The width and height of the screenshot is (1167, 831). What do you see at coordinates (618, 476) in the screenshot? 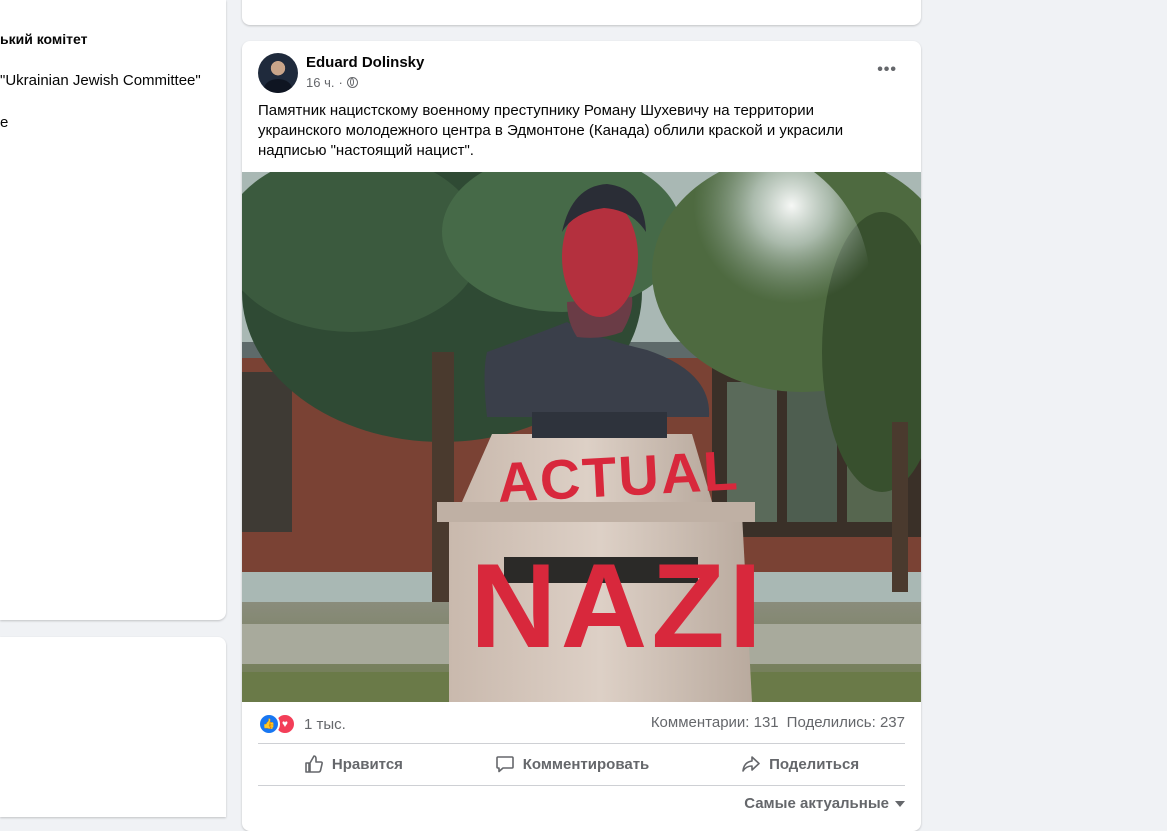
I see `graffiti-text-1: ACTUAL` at bounding box center [618, 476].